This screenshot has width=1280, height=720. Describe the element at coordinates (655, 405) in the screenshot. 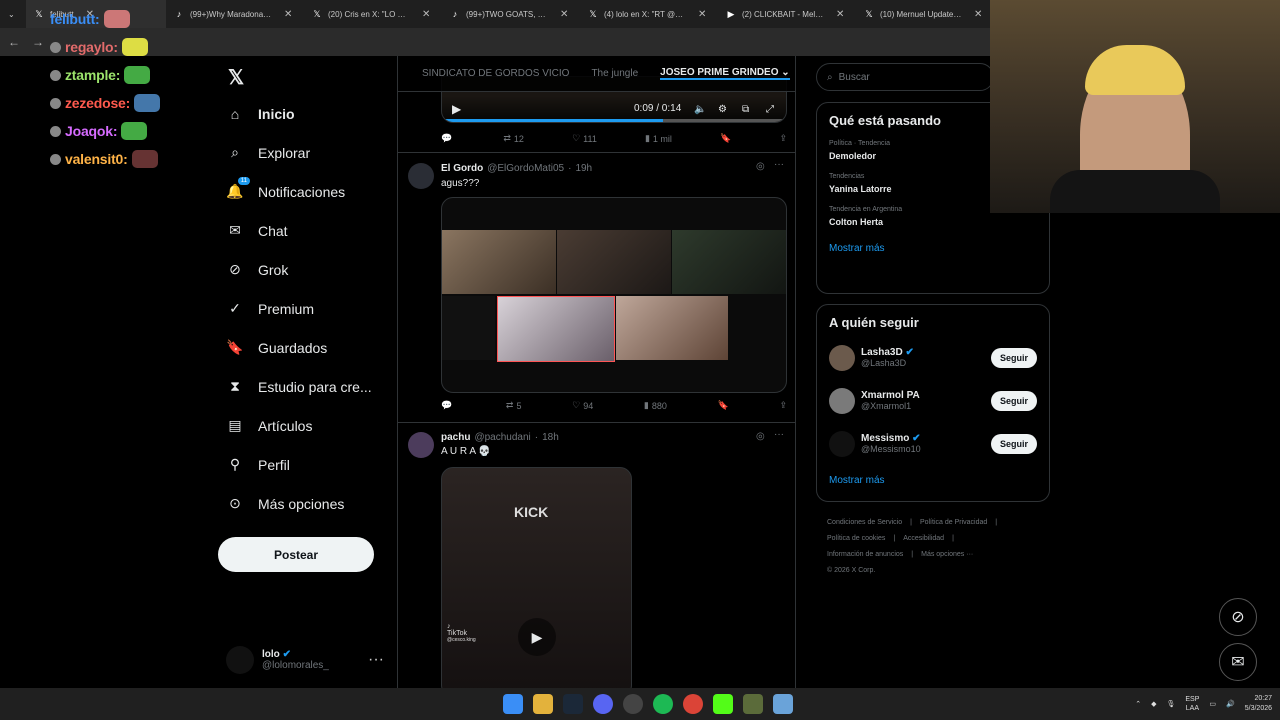

I see `views-button: ▮ 880` at that location.